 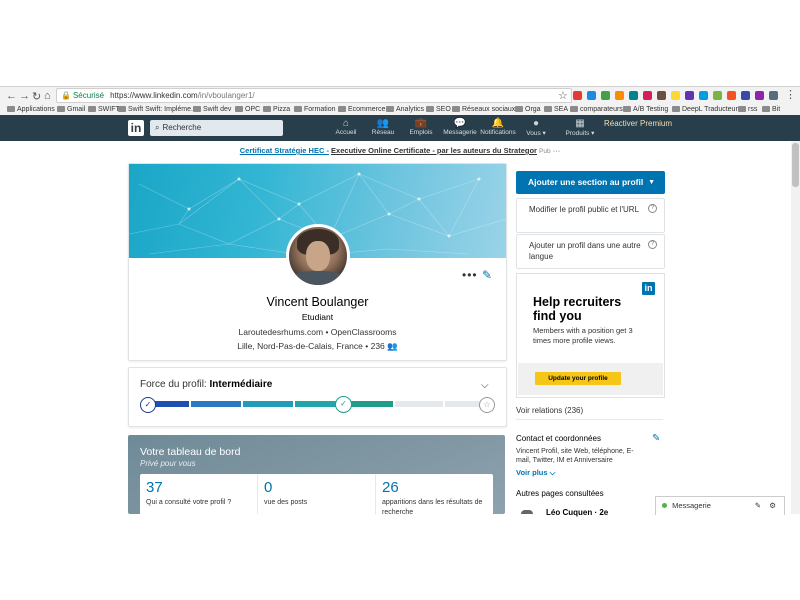 What do you see at coordinates (317, 302) in the screenshot?
I see `profile-name: Vincent Boulanger` at bounding box center [317, 302].